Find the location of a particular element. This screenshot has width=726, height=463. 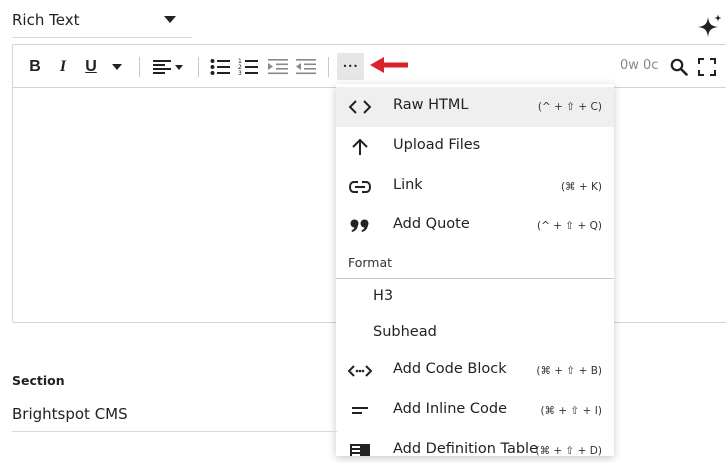

menu-item-shortcut: (⌘ + K) is located at coordinates (581, 187).